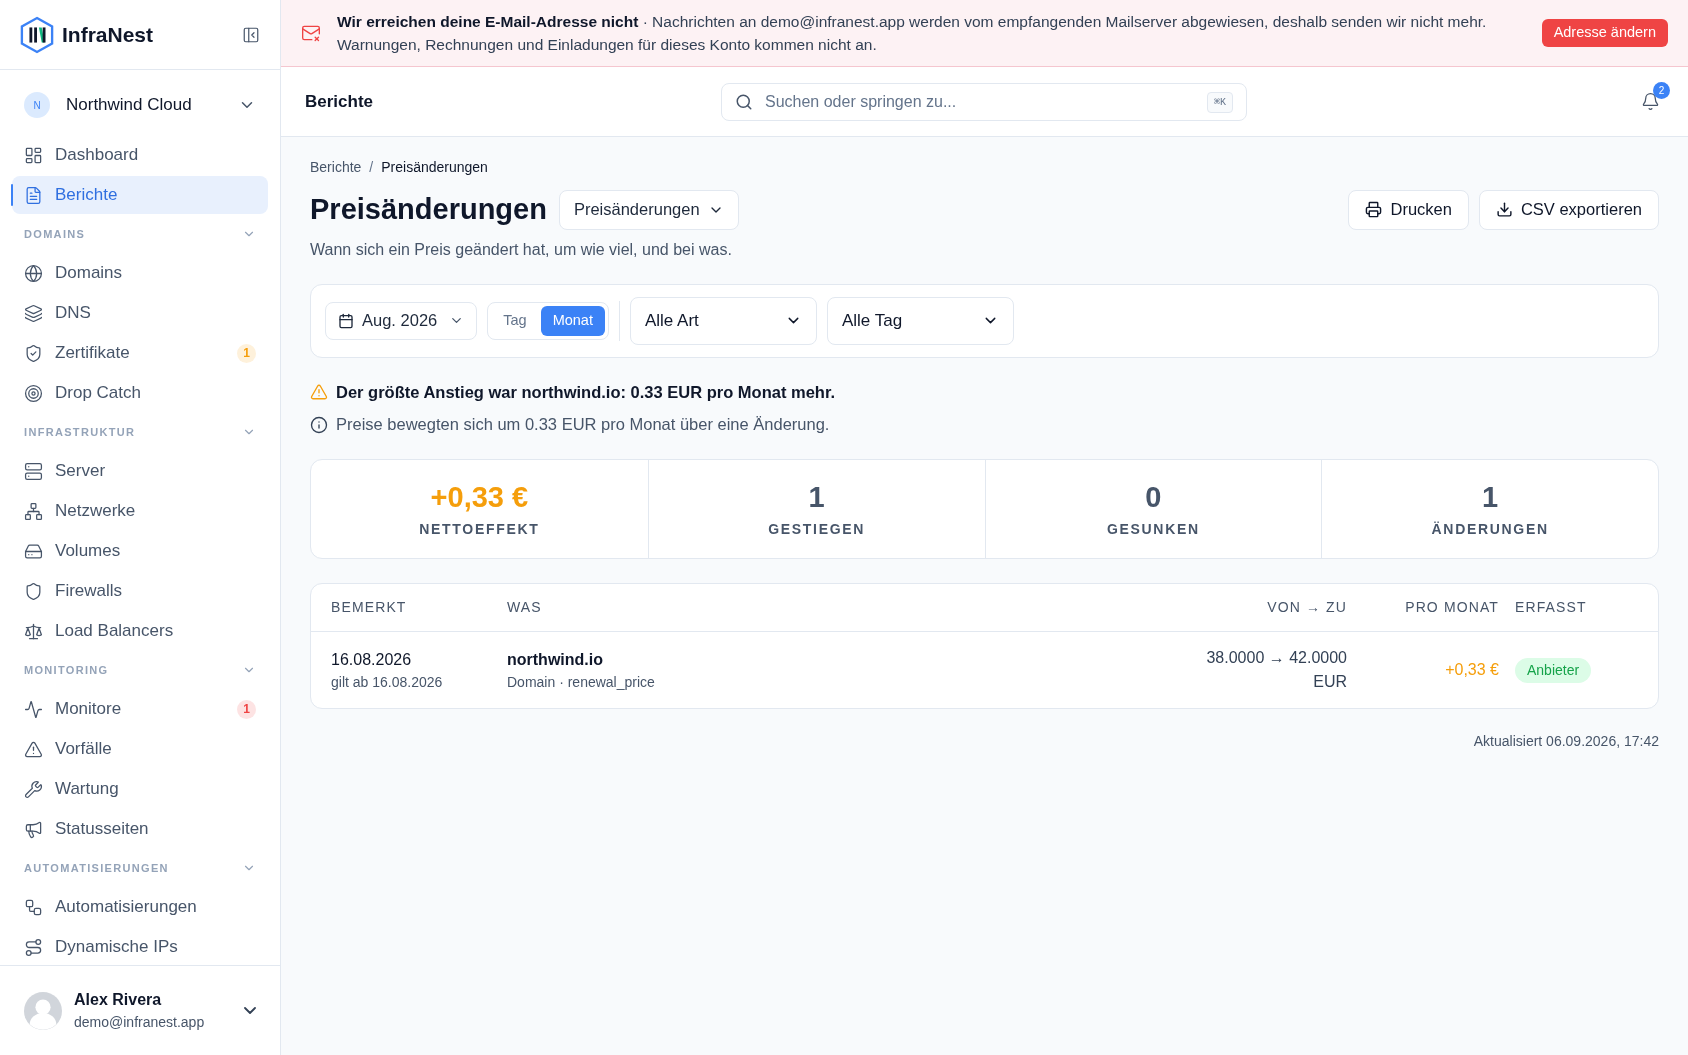 The height and width of the screenshot is (1055, 1688). Describe the element at coordinates (33, 709) in the screenshot. I see `pulse-icon` at that location.